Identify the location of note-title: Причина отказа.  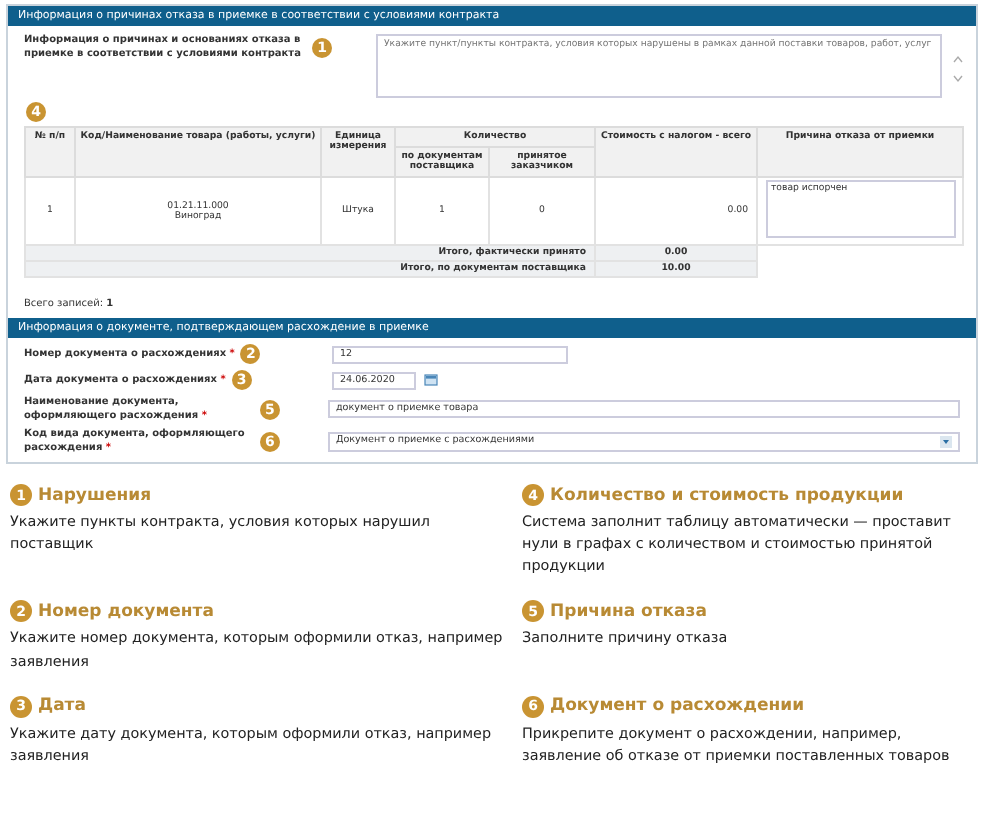
(628, 611).